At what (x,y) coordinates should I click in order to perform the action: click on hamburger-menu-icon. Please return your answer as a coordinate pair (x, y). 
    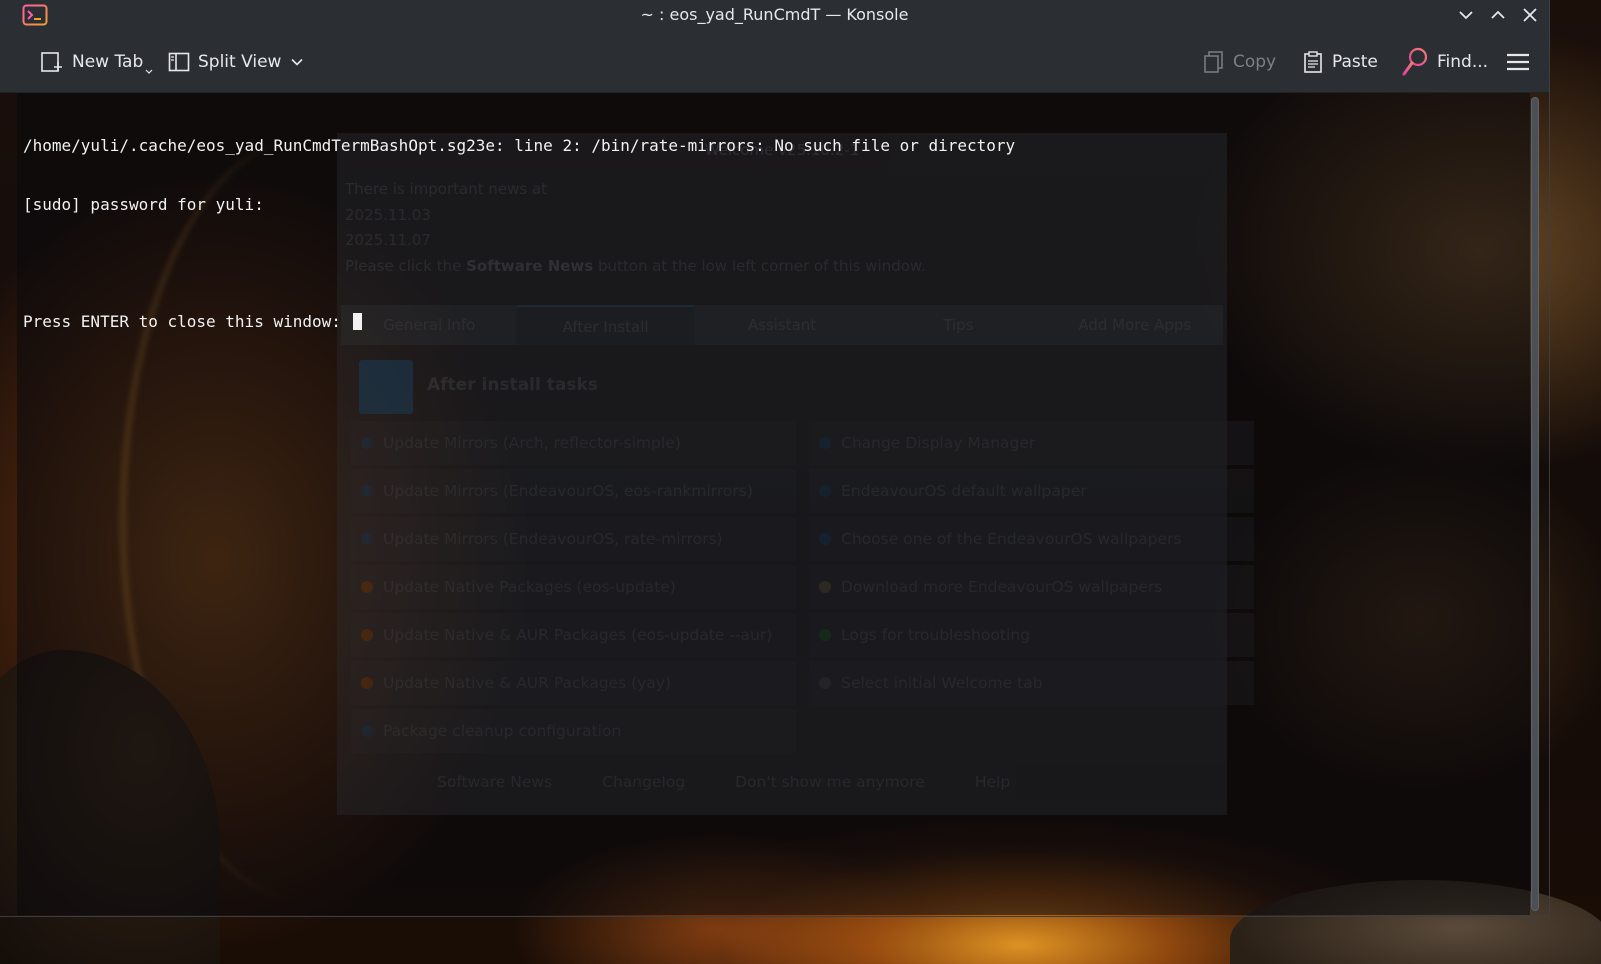
    Looking at the image, I should click on (1518, 62).